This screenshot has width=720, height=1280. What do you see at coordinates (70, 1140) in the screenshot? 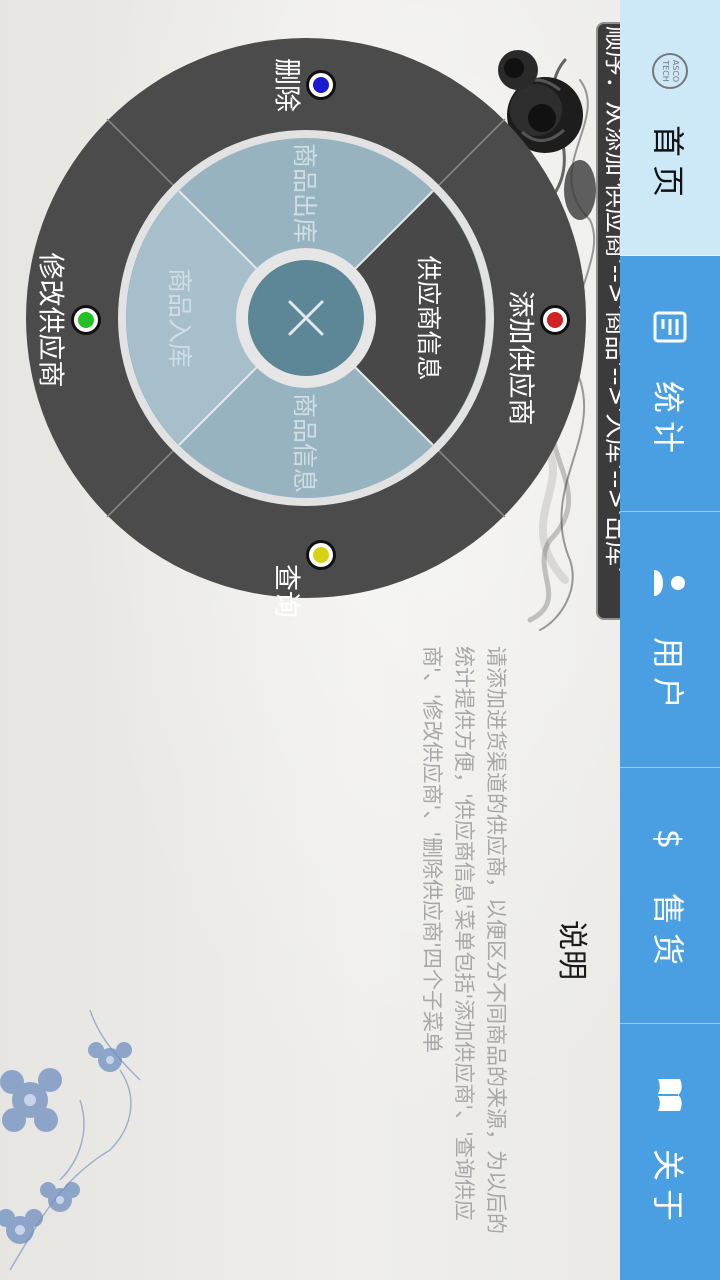
I see `flower-decoration` at bounding box center [70, 1140].